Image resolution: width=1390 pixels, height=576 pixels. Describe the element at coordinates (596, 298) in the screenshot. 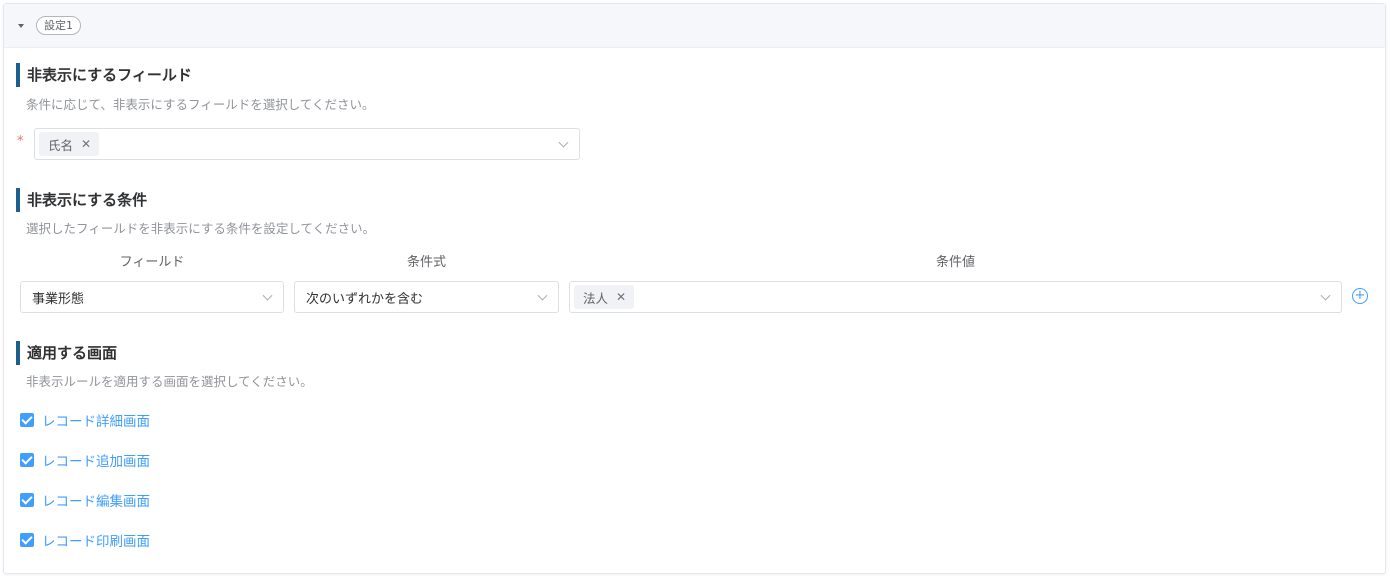

I see `chip-label: 法人` at that location.